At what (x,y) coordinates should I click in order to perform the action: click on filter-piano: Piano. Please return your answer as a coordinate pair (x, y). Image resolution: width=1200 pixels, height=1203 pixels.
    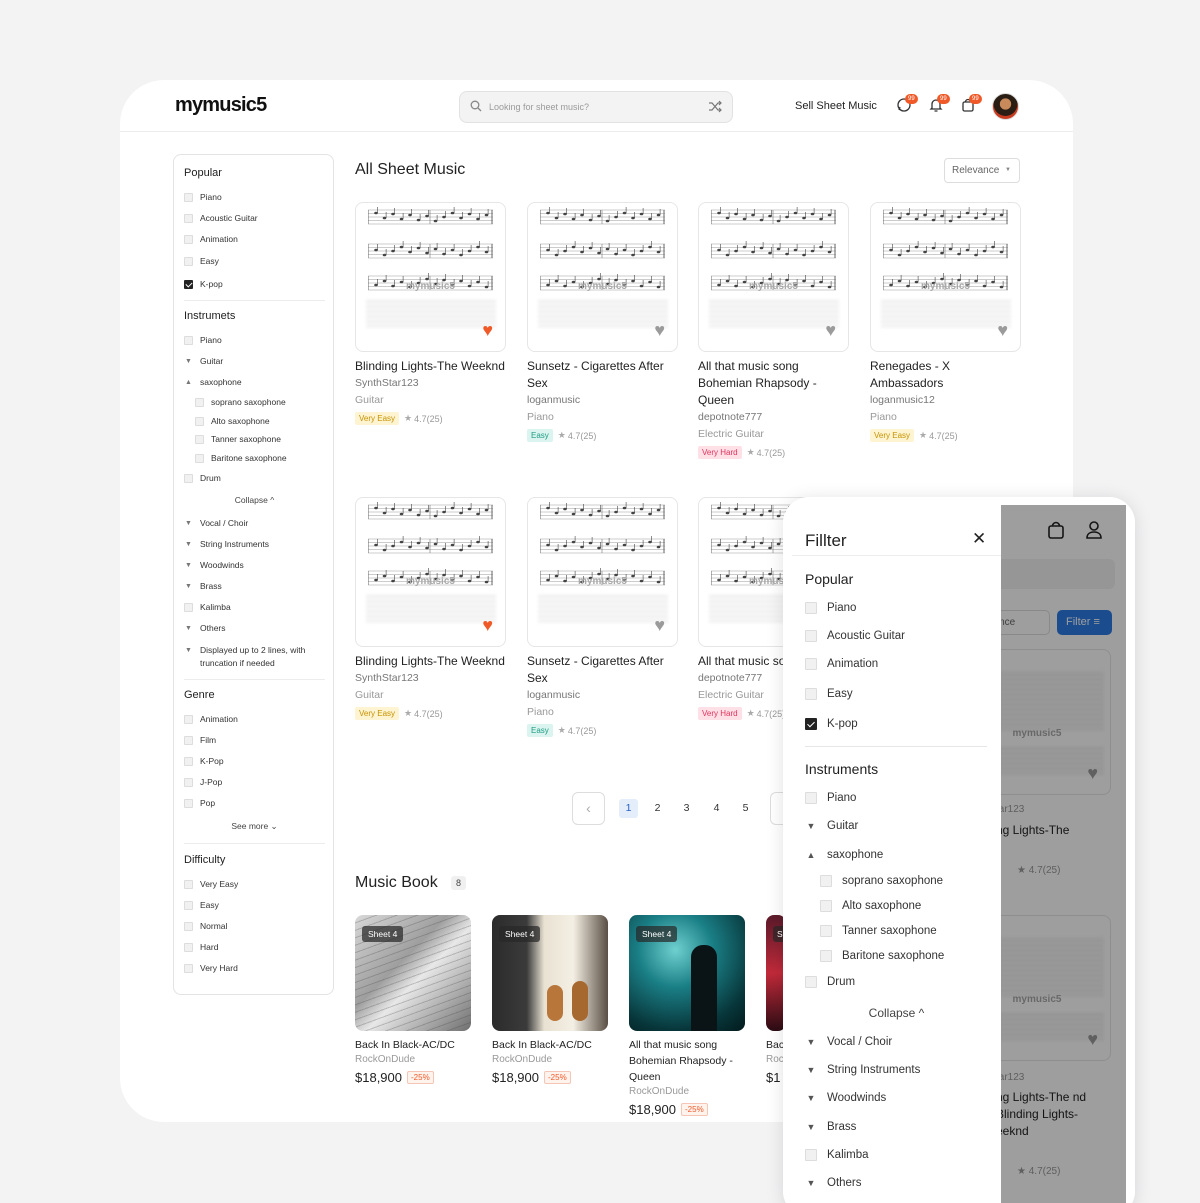
    Looking at the image, I should click on (203, 197).